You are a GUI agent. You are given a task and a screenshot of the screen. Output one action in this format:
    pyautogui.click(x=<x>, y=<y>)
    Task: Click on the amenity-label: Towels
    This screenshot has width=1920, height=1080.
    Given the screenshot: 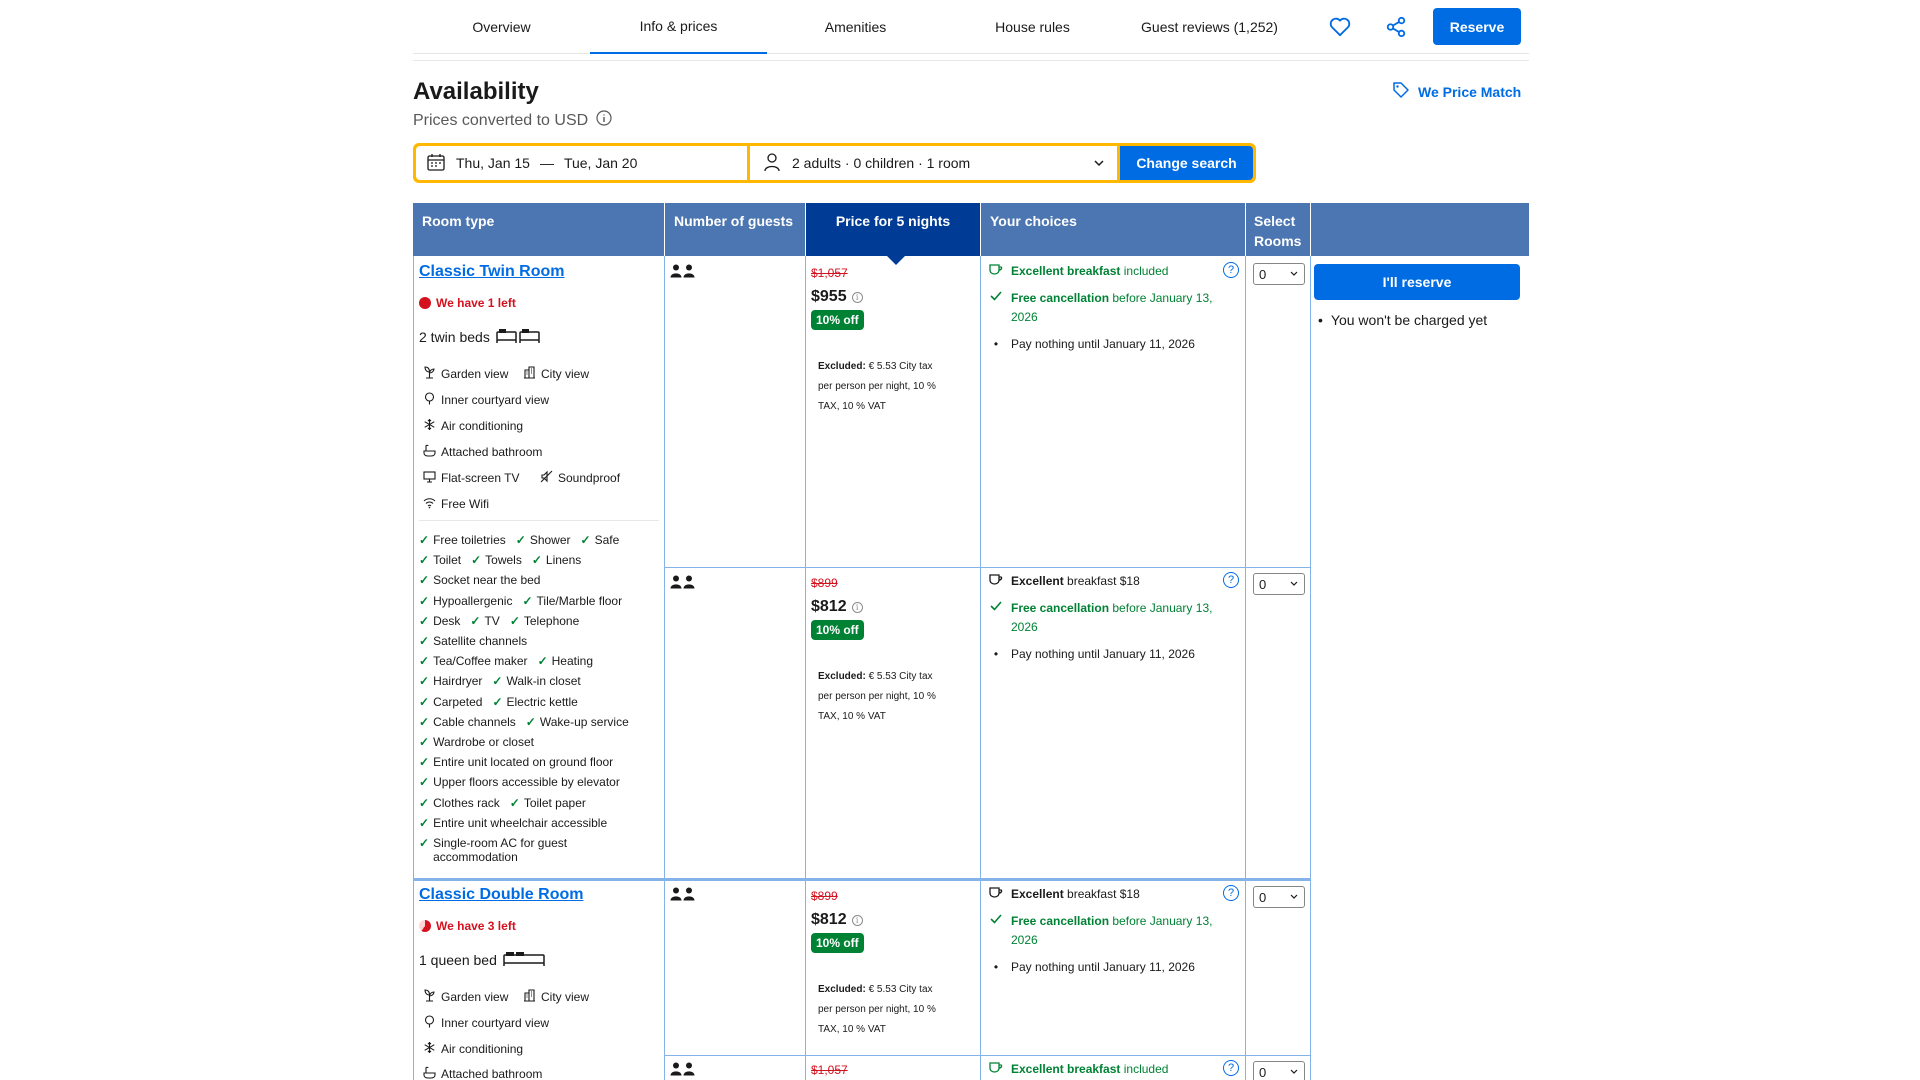 What is the action you would take?
    pyautogui.click(x=503, y=560)
    